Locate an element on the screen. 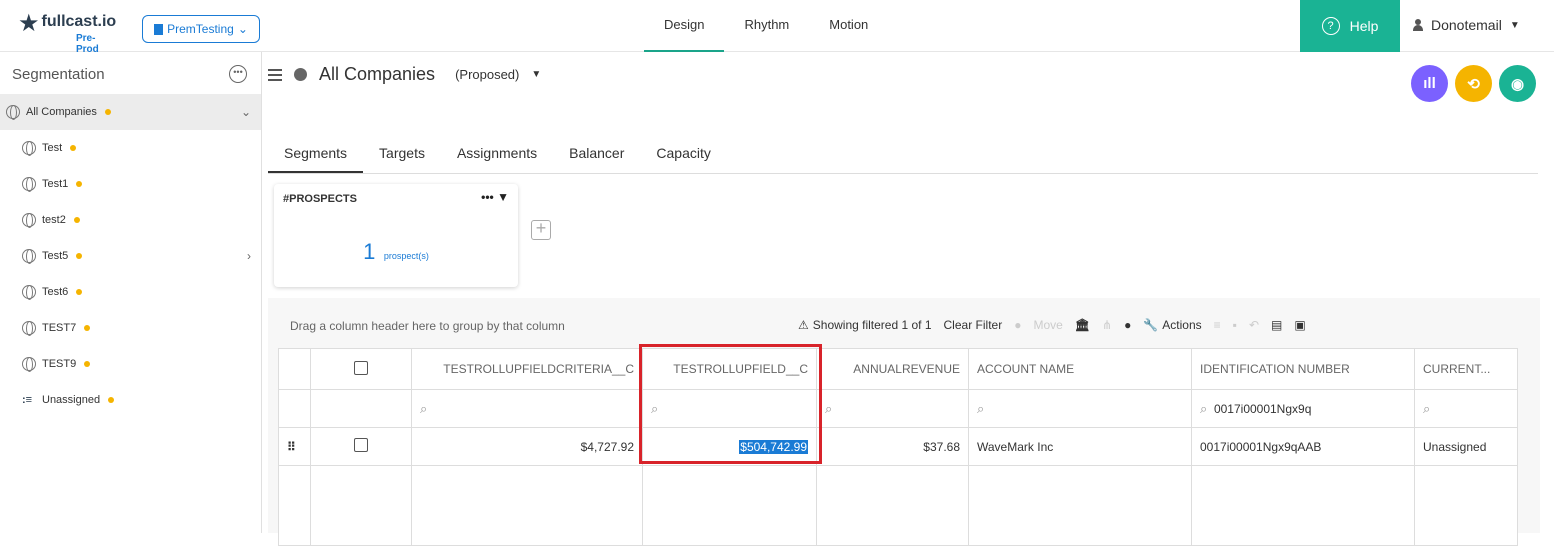 This screenshot has width=1554, height=546. undo-icon: ↶ is located at coordinates (1254, 325).